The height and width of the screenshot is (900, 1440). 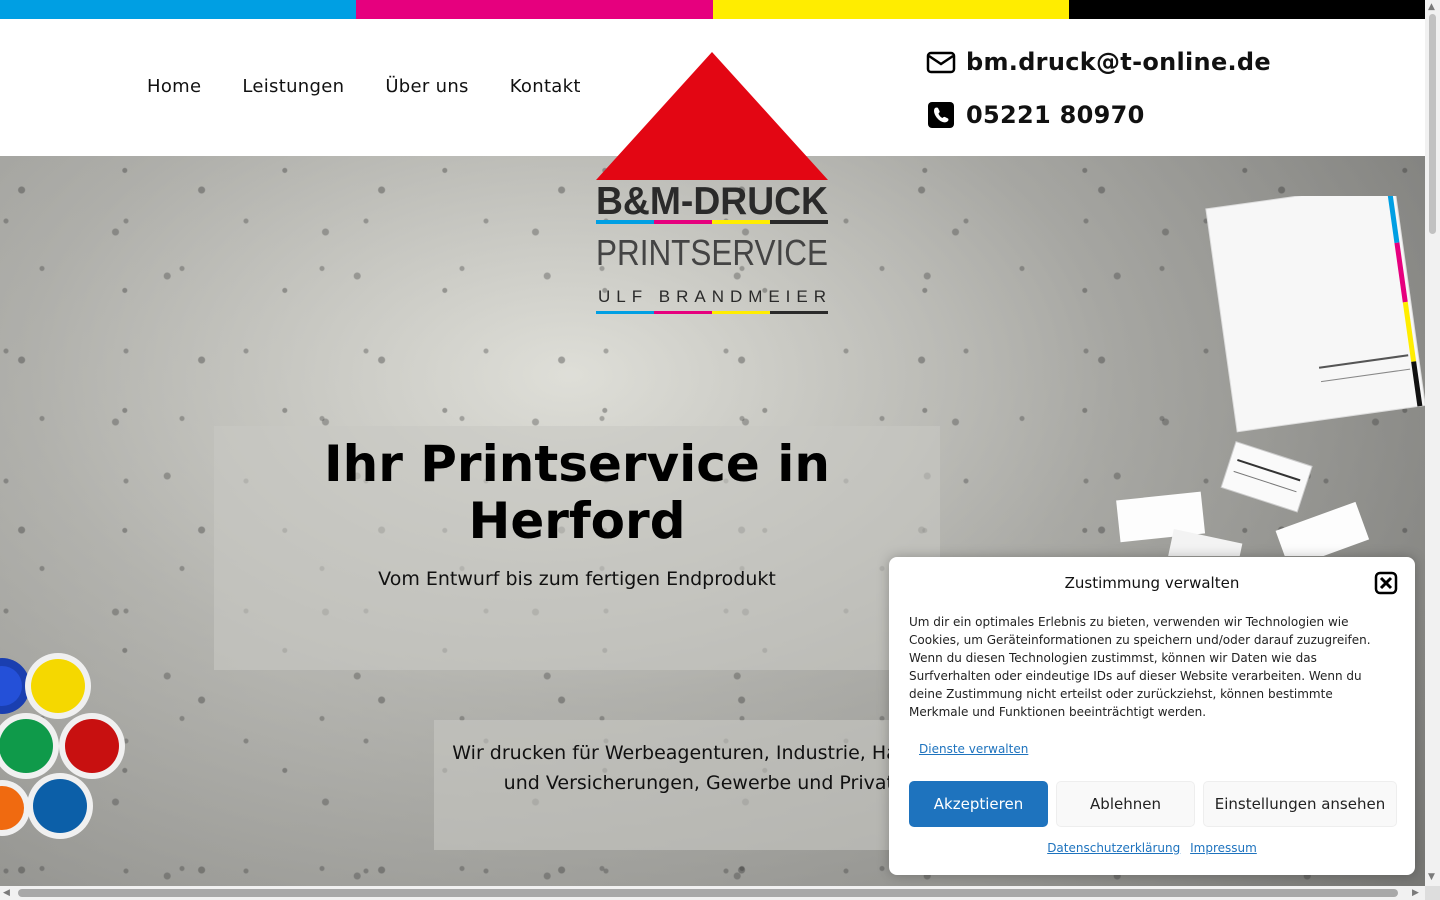 I want to click on imprint-link: Impressum, so click(x=1223, y=848).